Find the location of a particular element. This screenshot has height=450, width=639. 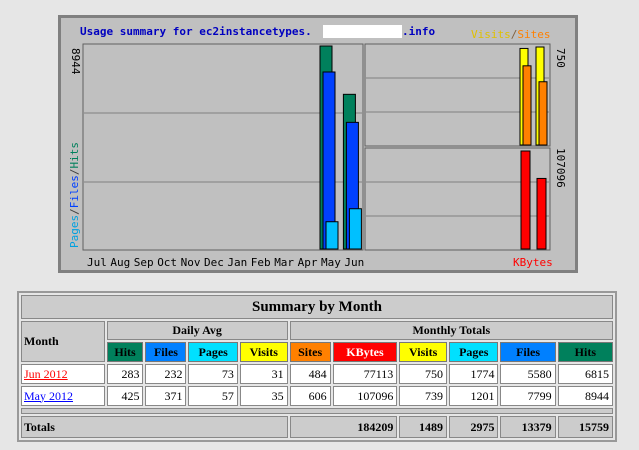

daily-value-cell: 57 is located at coordinates (213, 396).